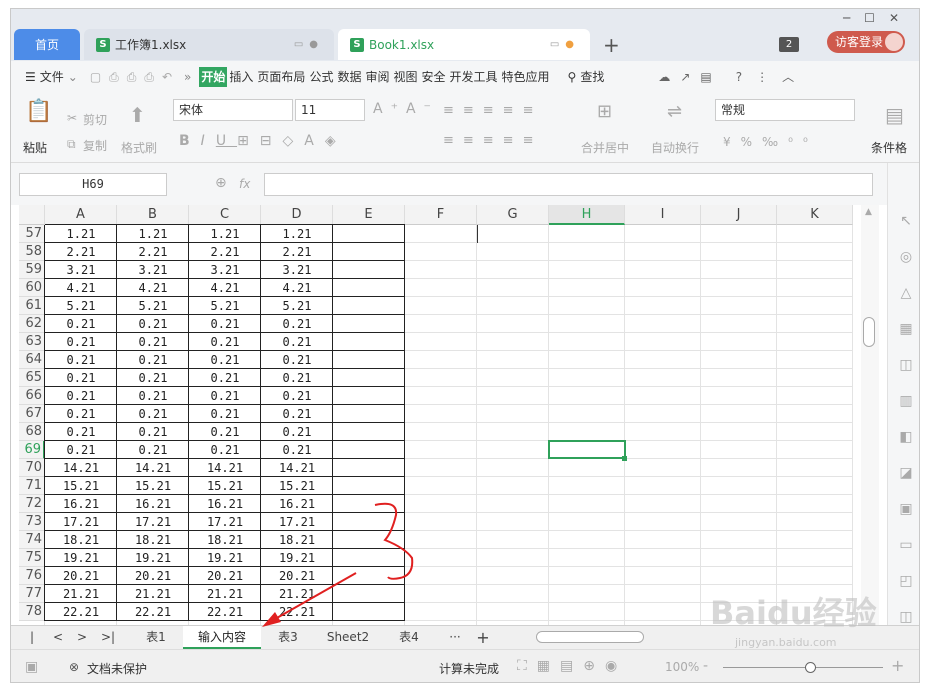 Image resolution: width=928 pixels, height=687 pixels. I want to click on zoom-slider-track, so click(803, 667).